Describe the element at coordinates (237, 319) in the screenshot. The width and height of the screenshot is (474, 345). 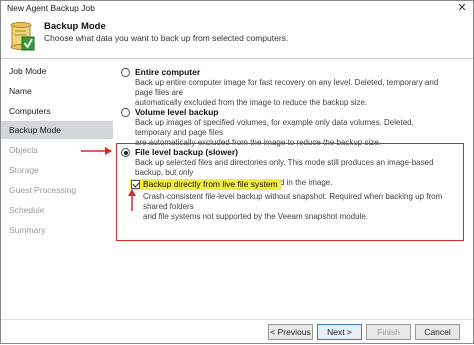
I see `footer-divider` at that location.